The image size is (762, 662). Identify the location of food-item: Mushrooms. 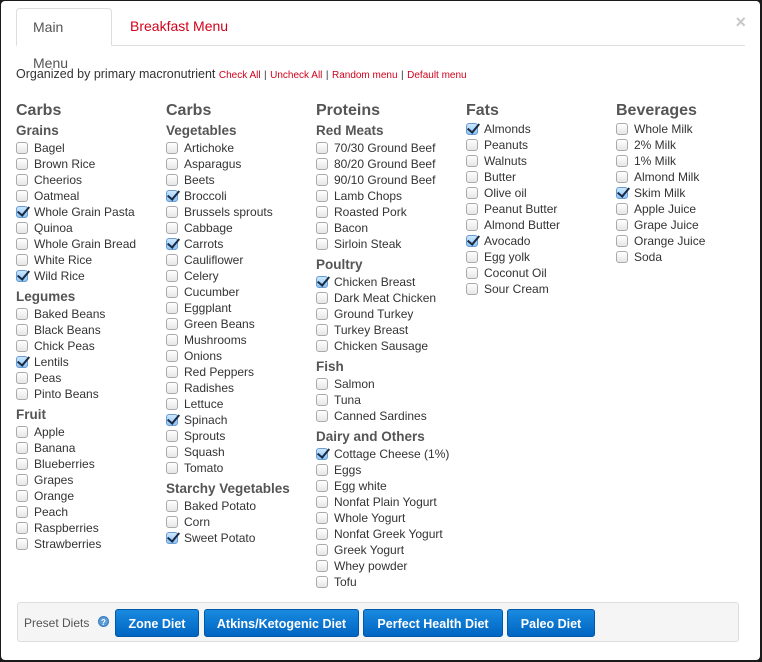
(241, 340).